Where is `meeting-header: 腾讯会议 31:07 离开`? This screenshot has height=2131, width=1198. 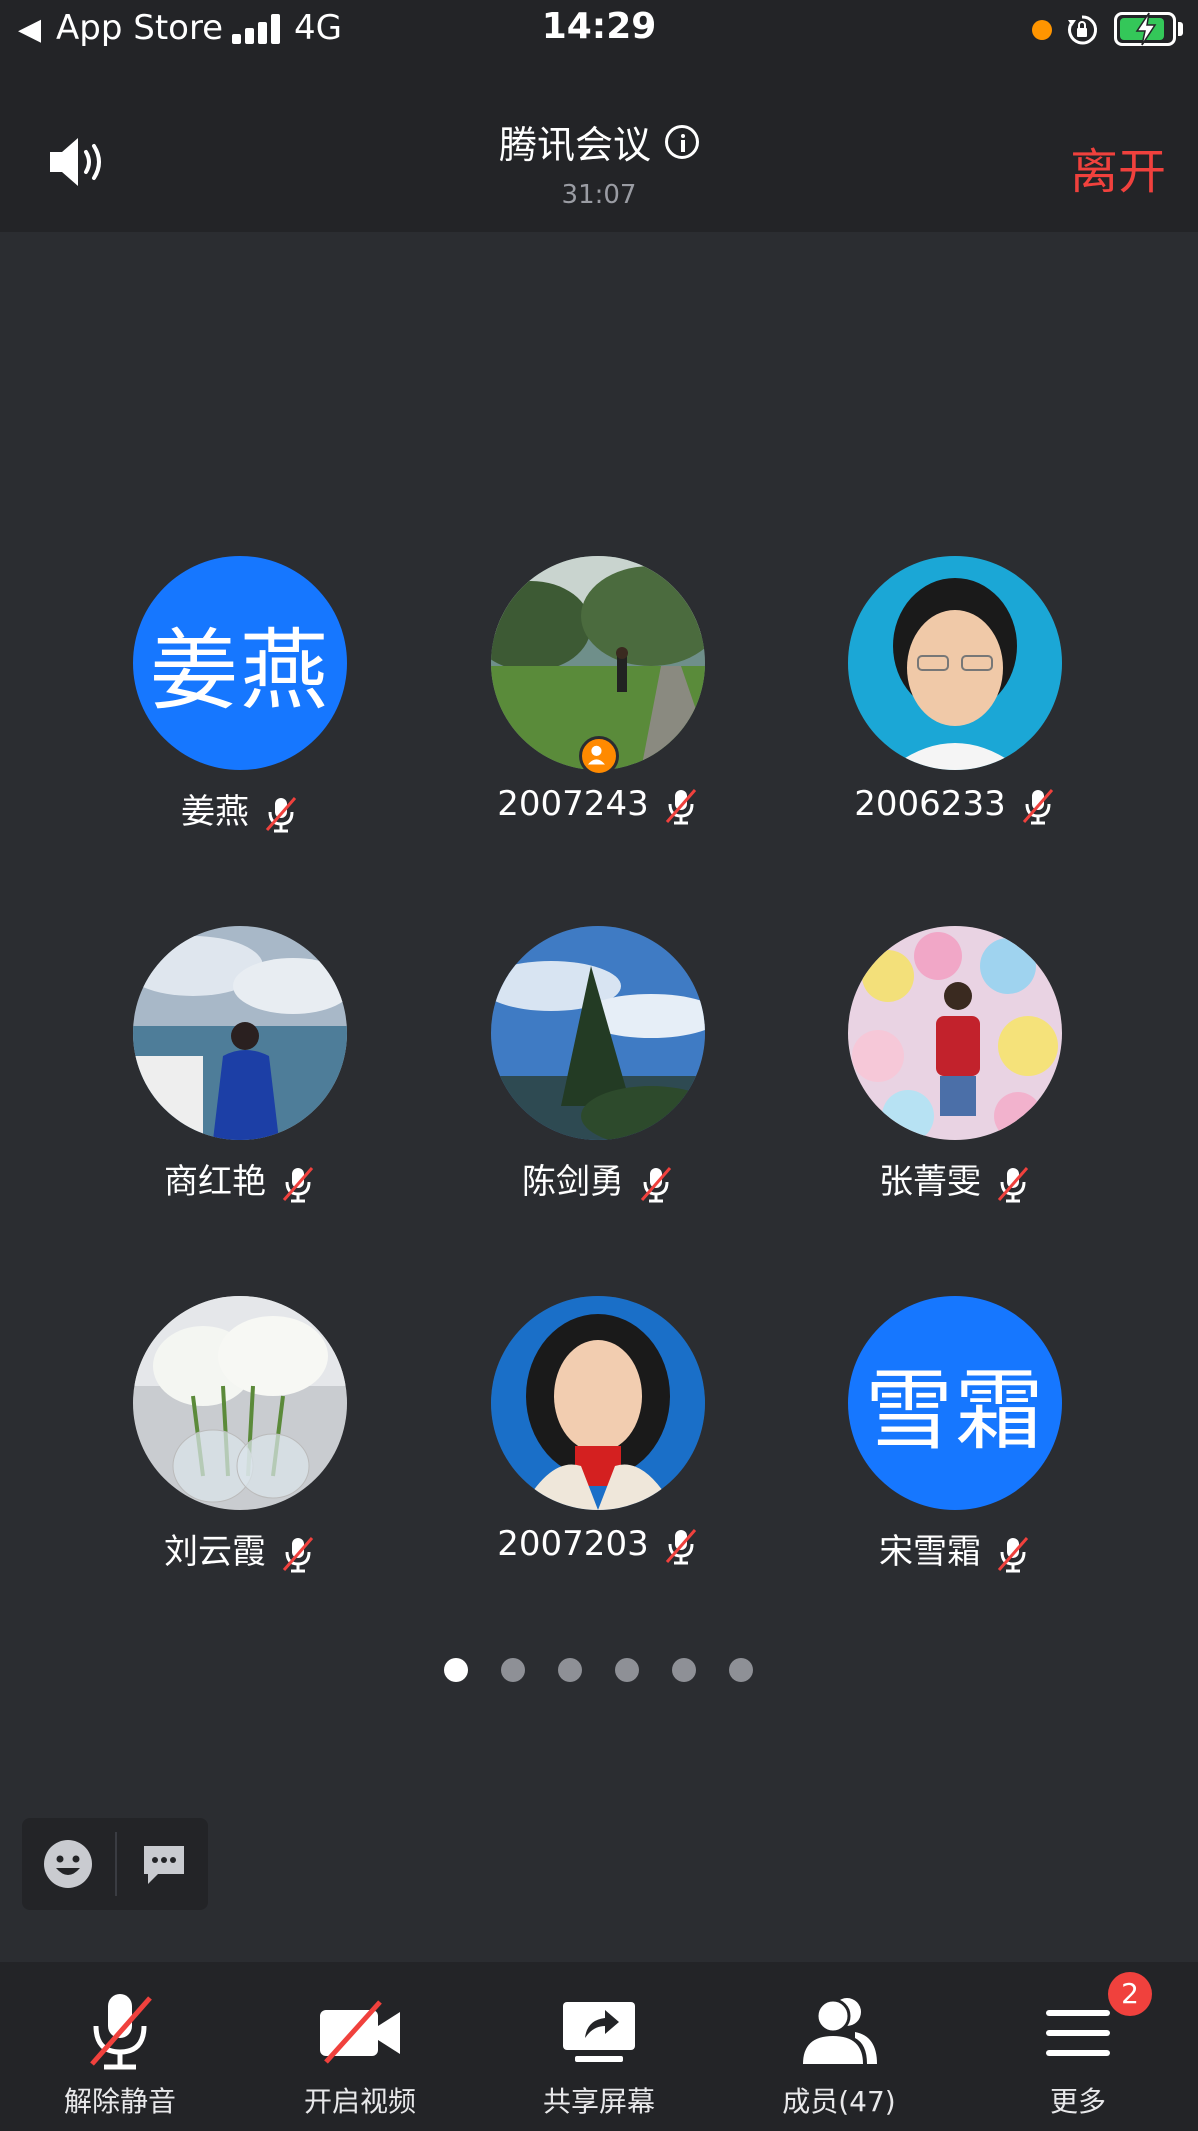
meeting-header: 腾讯会议 31:07 离开 is located at coordinates (599, 147).